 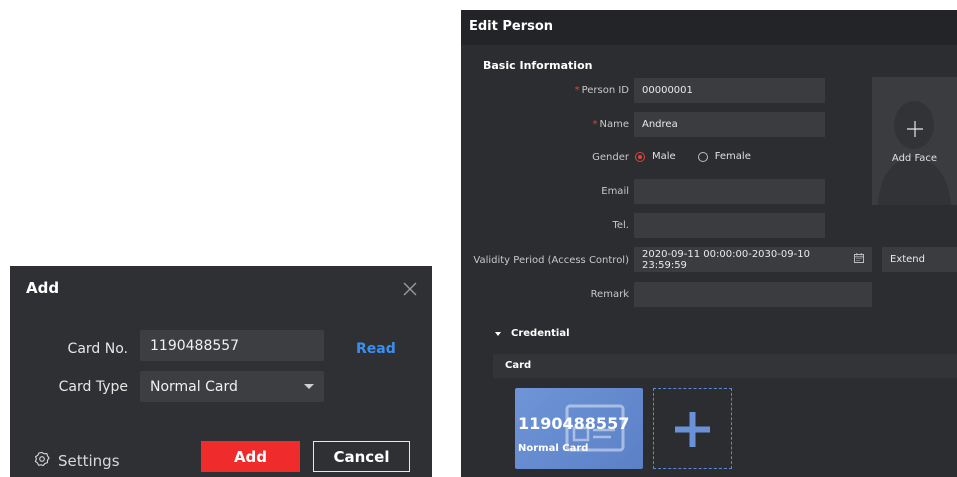 I want to click on card-section-title: Card, so click(x=518, y=365).